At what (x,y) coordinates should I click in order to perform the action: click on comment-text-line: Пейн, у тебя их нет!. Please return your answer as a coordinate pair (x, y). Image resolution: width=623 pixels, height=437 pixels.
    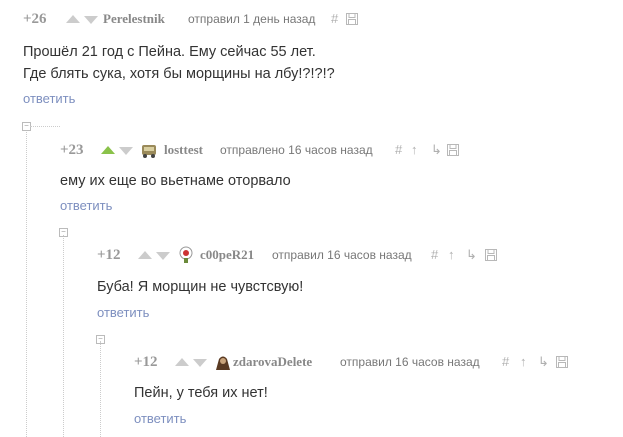
    Looking at the image, I should click on (201, 393).